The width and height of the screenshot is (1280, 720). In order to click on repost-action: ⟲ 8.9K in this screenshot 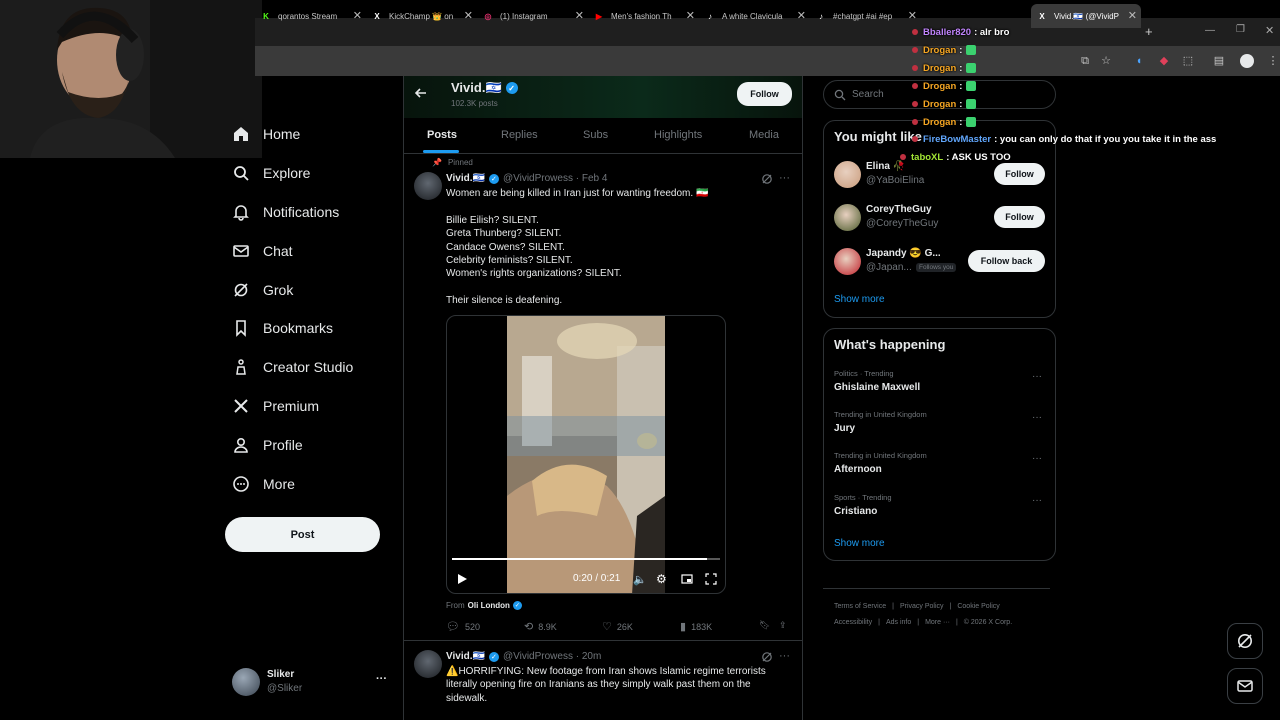, I will do `click(540, 626)`.